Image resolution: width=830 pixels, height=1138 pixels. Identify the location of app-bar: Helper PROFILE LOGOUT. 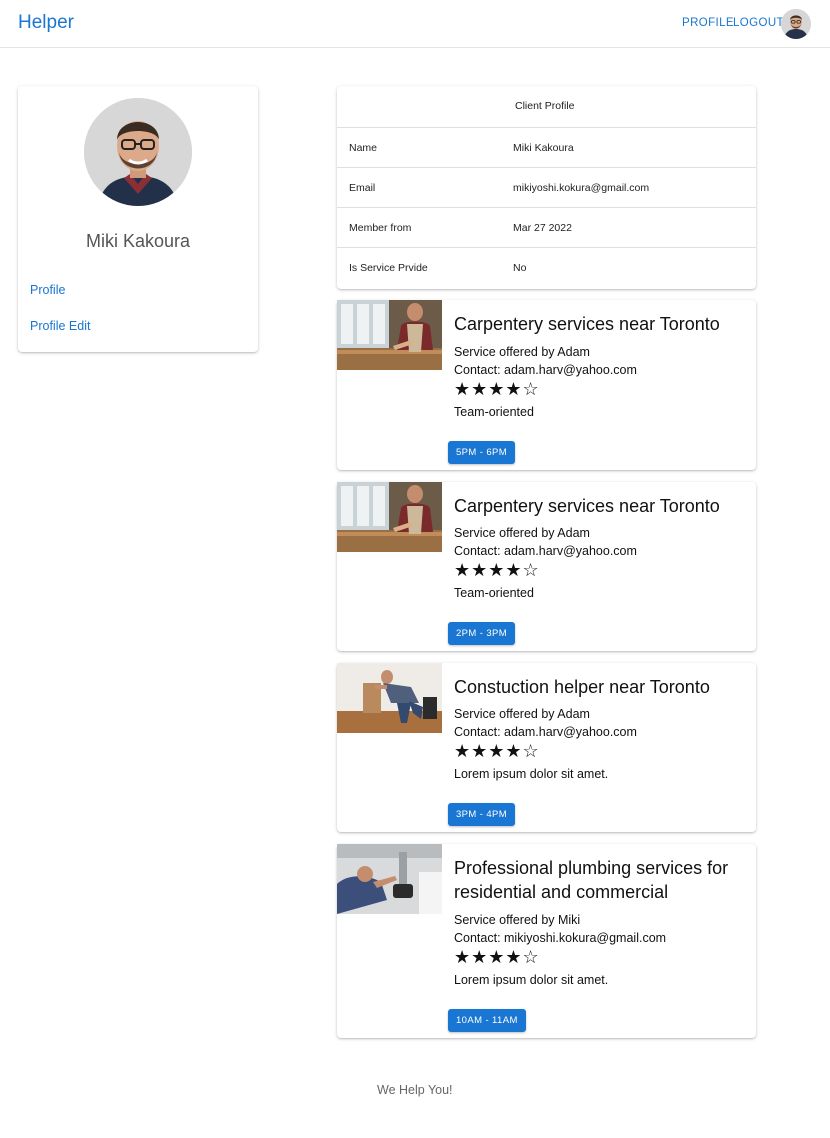
(415, 24).